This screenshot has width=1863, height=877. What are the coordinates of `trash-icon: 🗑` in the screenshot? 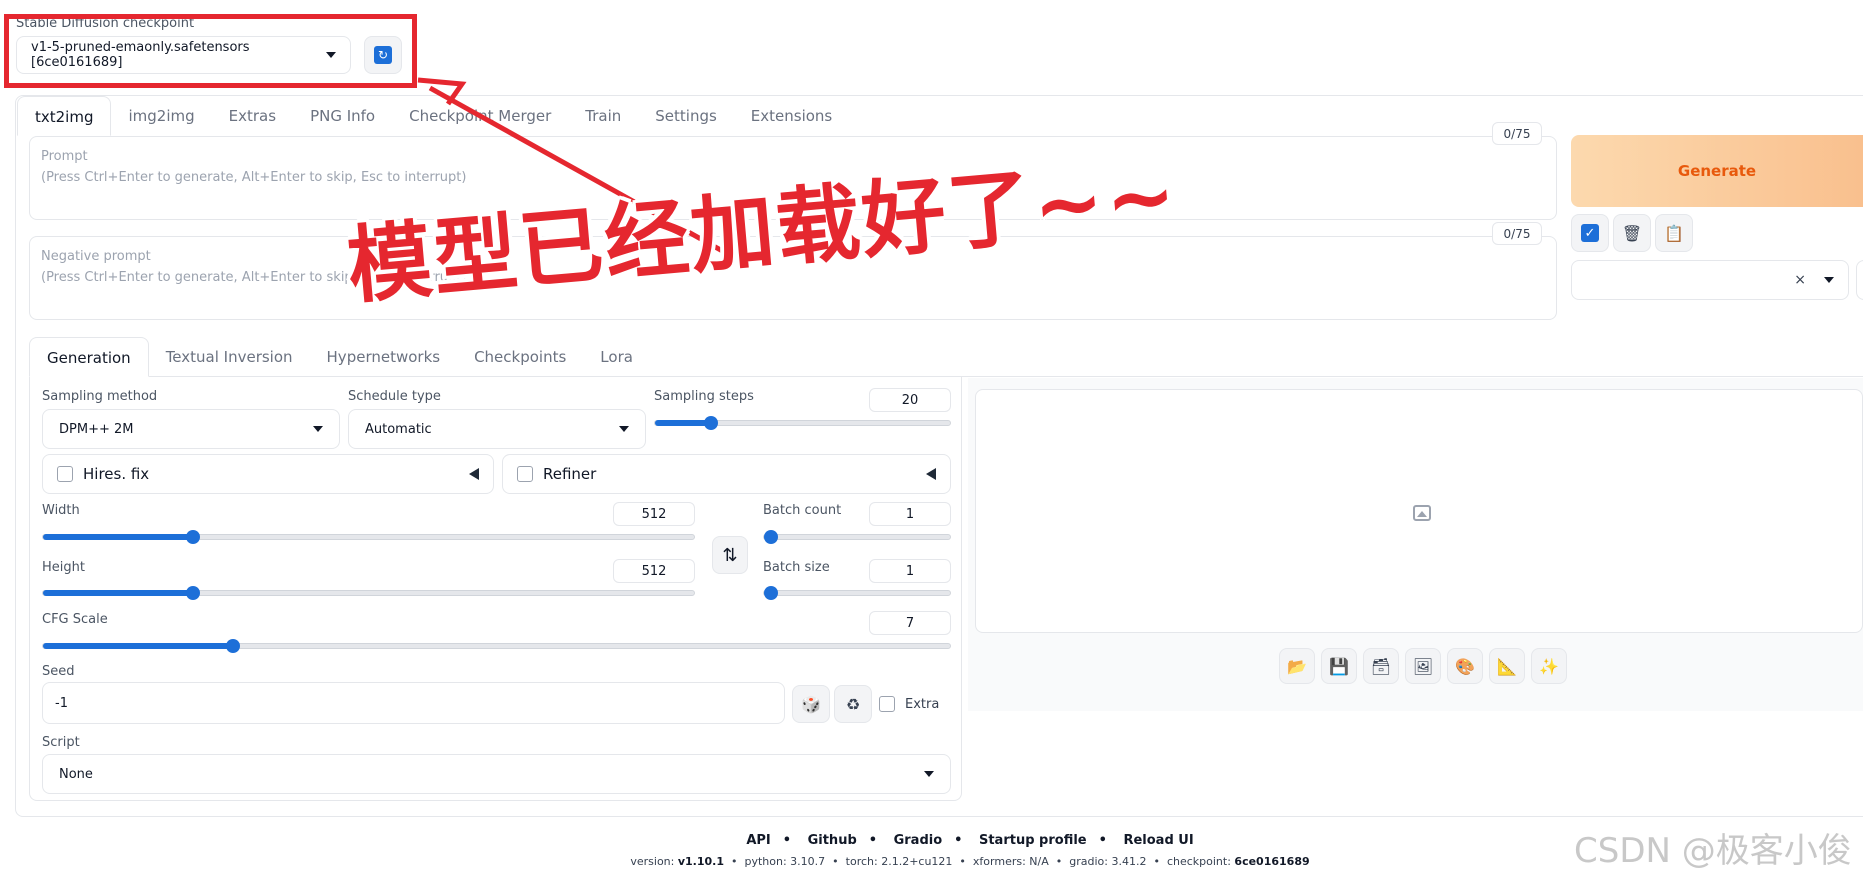 It's located at (1632, 233).